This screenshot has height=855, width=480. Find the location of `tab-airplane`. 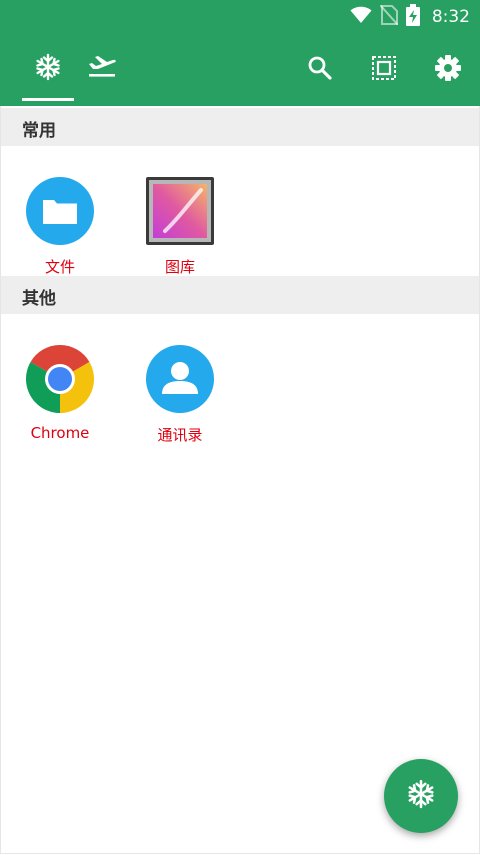

tab-airplane is located at coordinates (102, 69).